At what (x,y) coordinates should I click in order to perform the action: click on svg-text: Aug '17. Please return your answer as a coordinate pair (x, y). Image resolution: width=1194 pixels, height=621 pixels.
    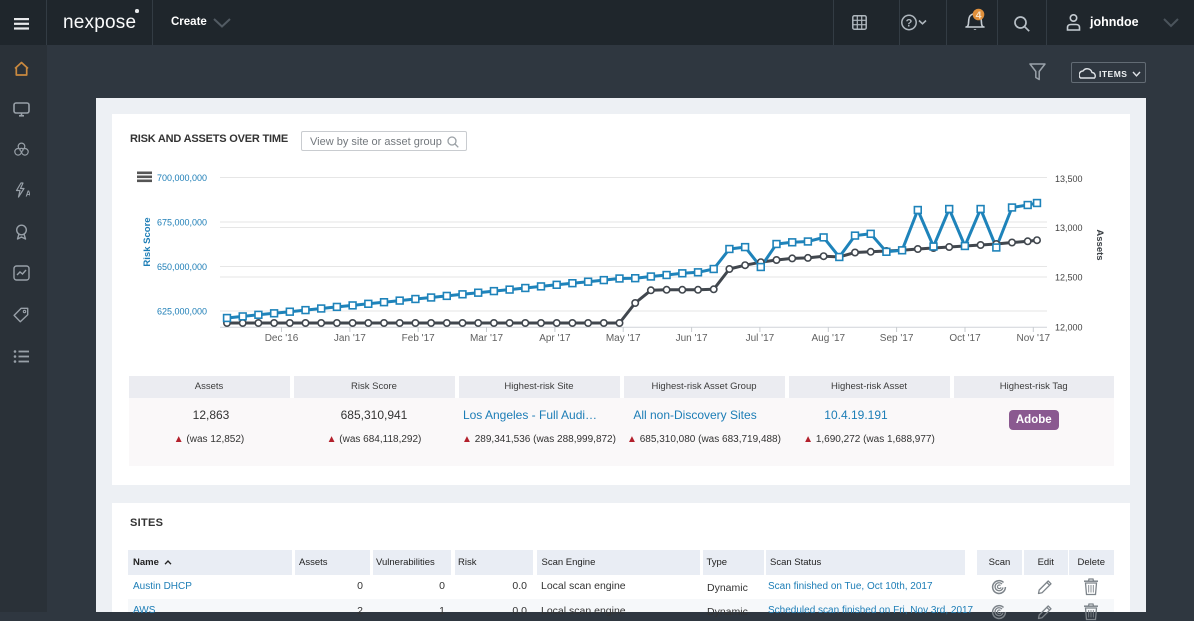
    Looking at the image, I should click on (828, 338).